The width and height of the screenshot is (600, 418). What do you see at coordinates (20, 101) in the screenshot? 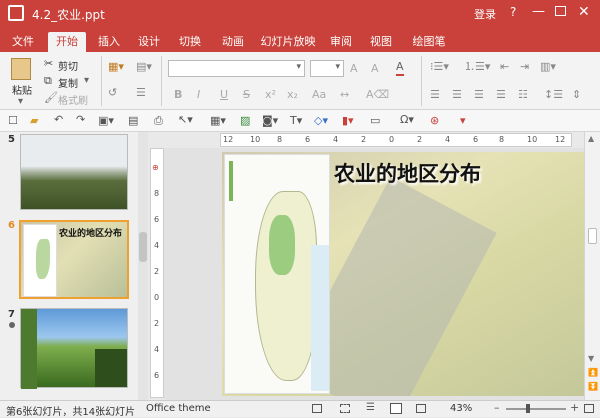
I see `paste-dropdown-icon: ▾` at bounding box center [20, 101].